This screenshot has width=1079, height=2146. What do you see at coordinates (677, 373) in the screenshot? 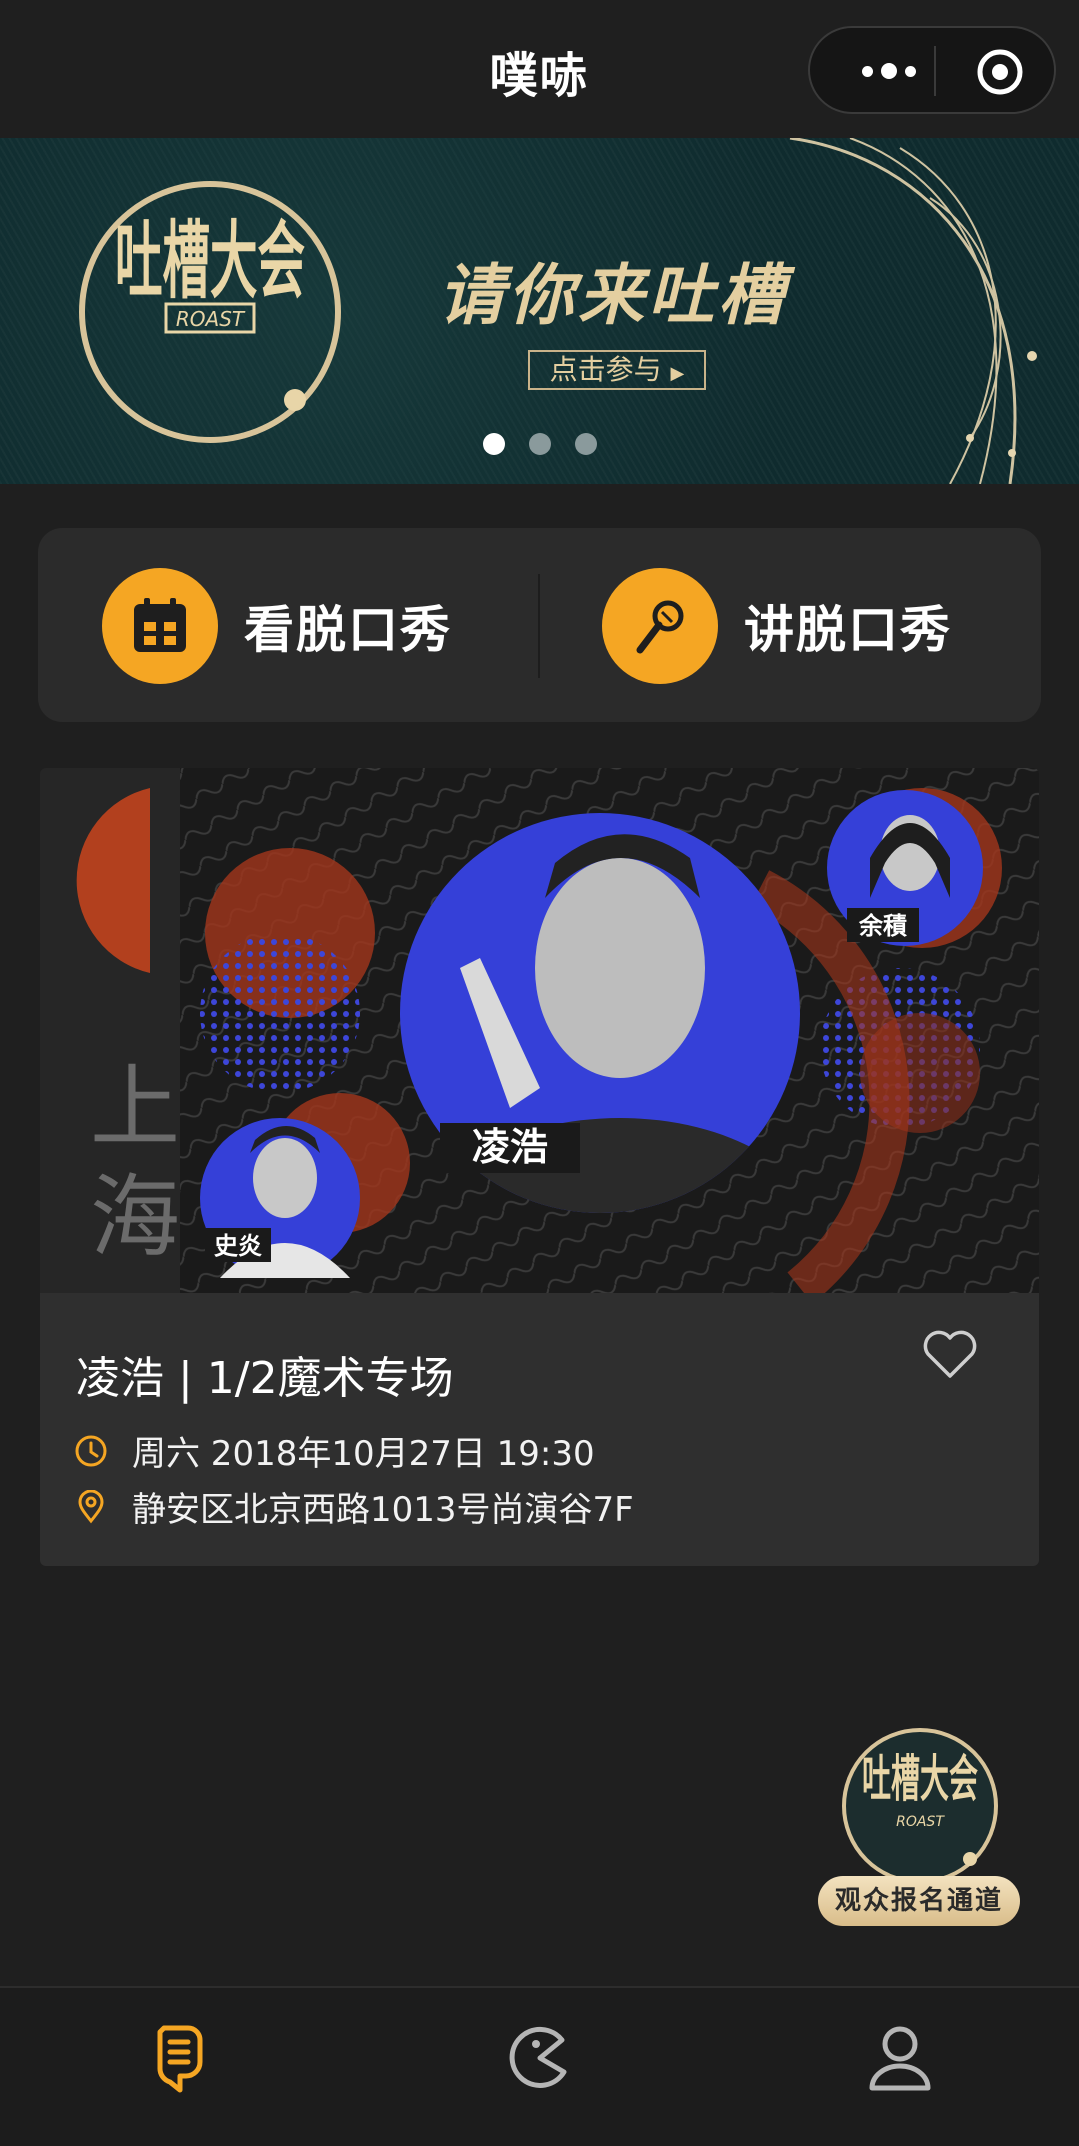
I see `play-triangle-icon: ▶` at bounding box center [677, 373].